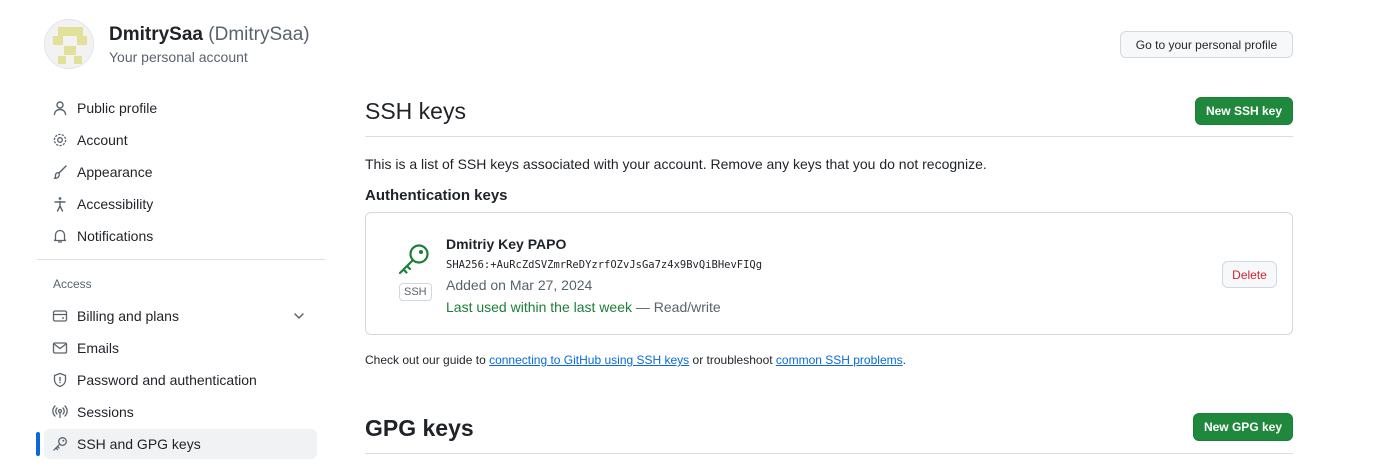  What do you see at coordinates (839, 360) in the screenshot?
I see `guide-link-troubleshoot: common SSH problems` at bounding box center [839, 360].